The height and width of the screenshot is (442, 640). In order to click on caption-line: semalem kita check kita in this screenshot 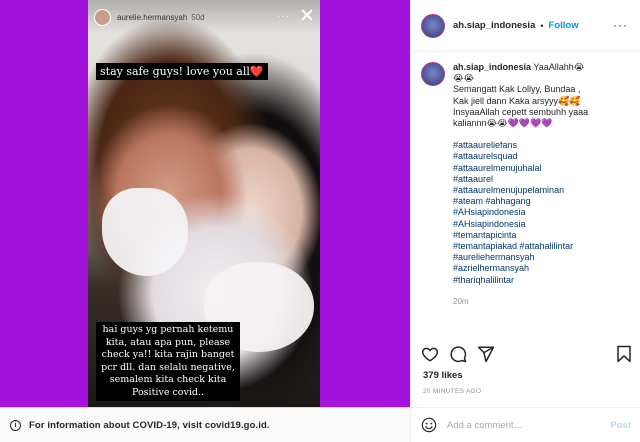, I will do `click(168, 379)`.